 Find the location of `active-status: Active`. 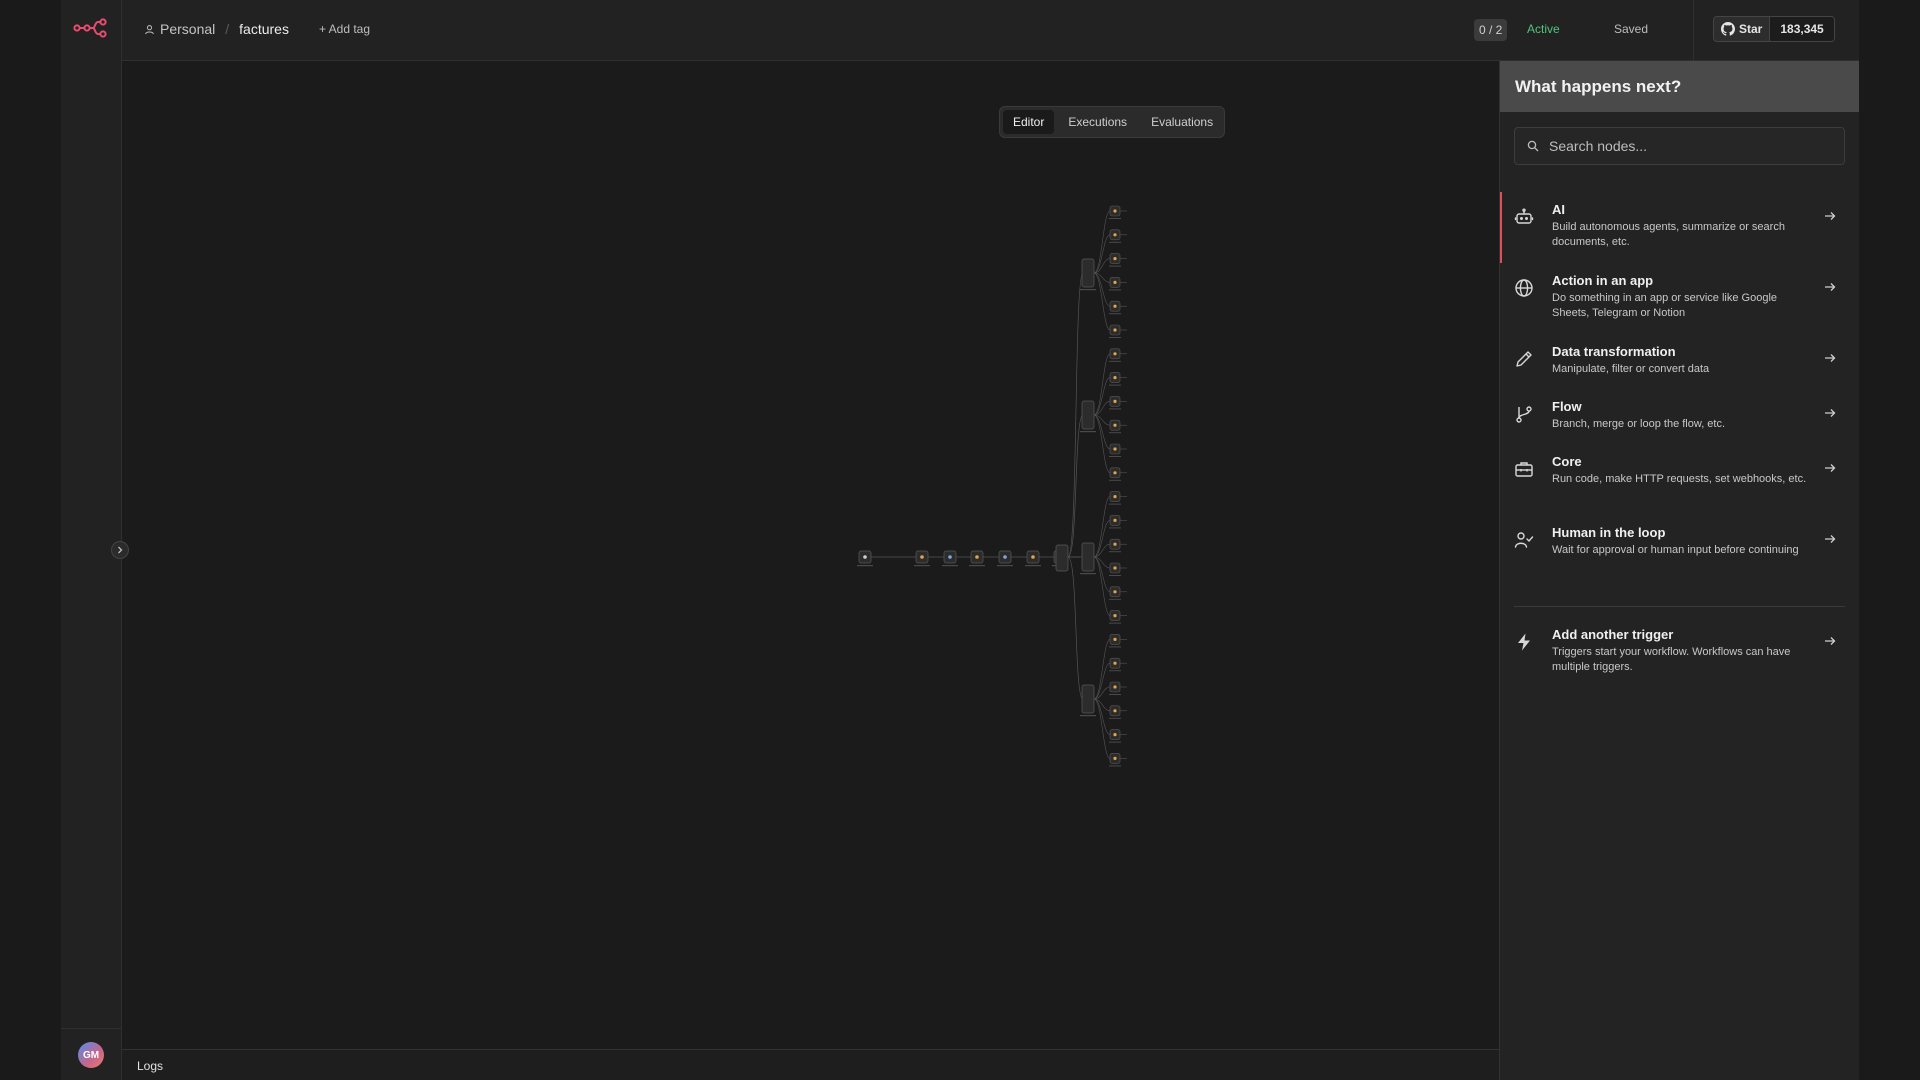

active-status: Active is located at coordinates (1543, 29).